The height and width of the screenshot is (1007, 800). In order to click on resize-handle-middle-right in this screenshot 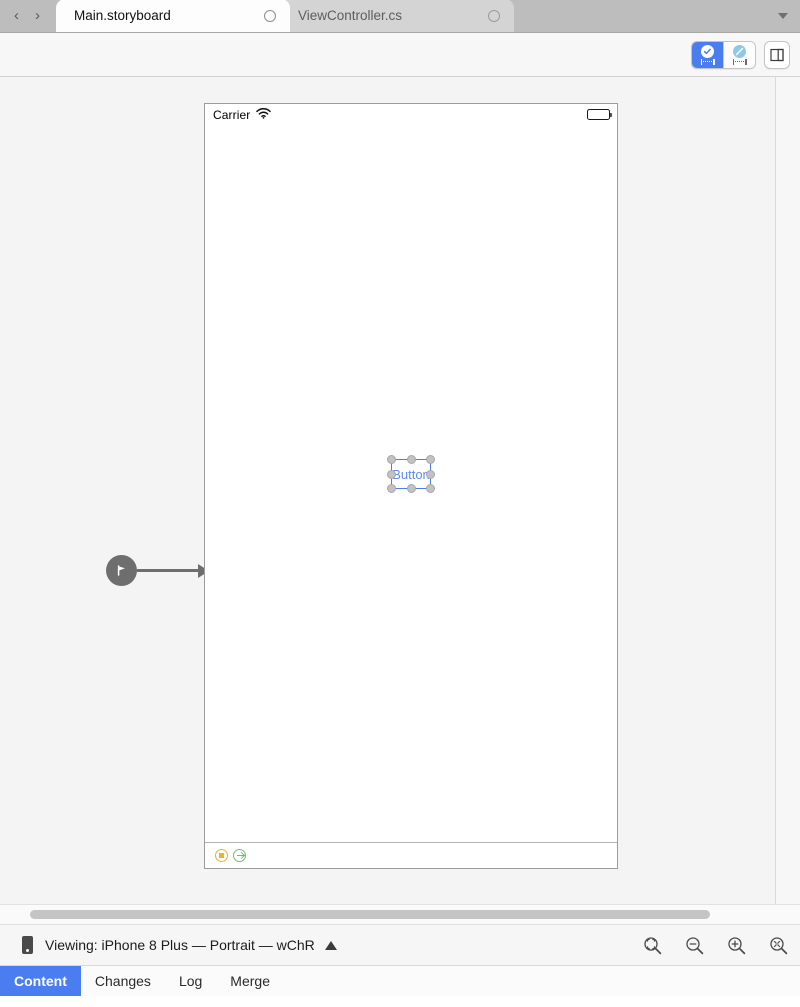, I will do `click(430, 474)`.